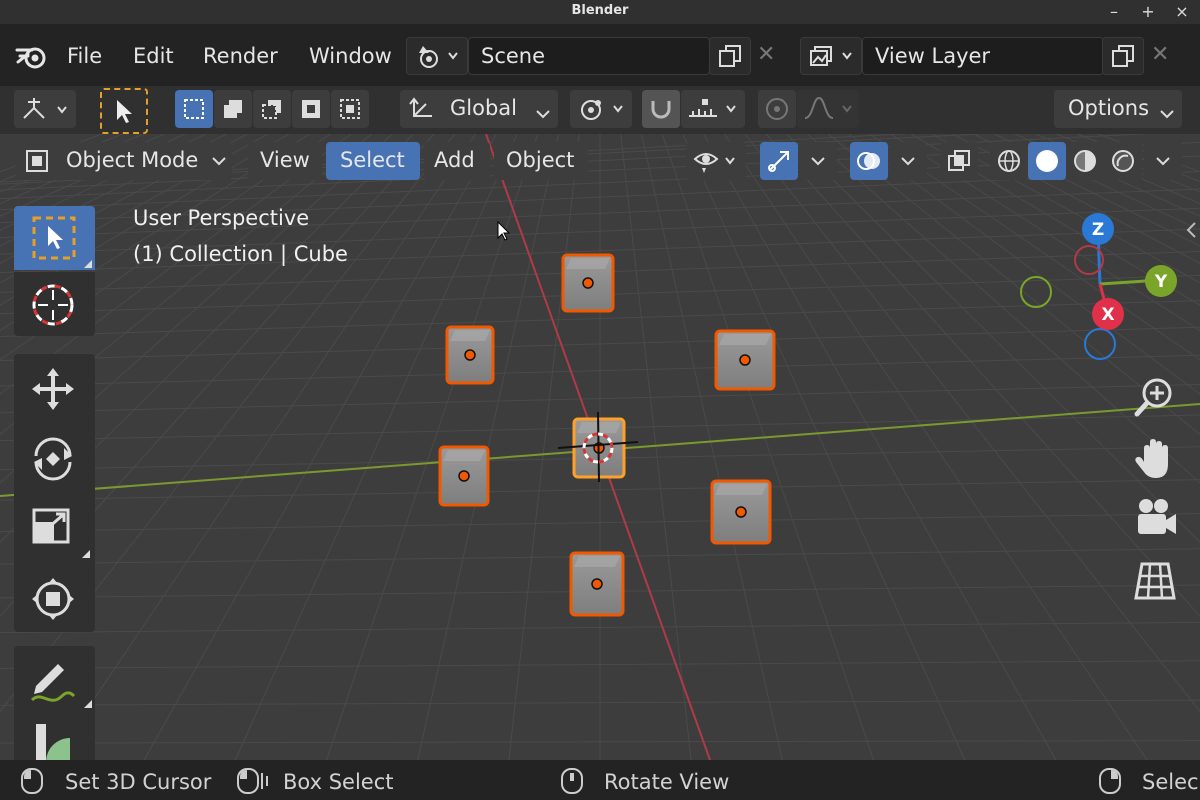  I want to click on select-mode-intersect-button, so click(350, 109).